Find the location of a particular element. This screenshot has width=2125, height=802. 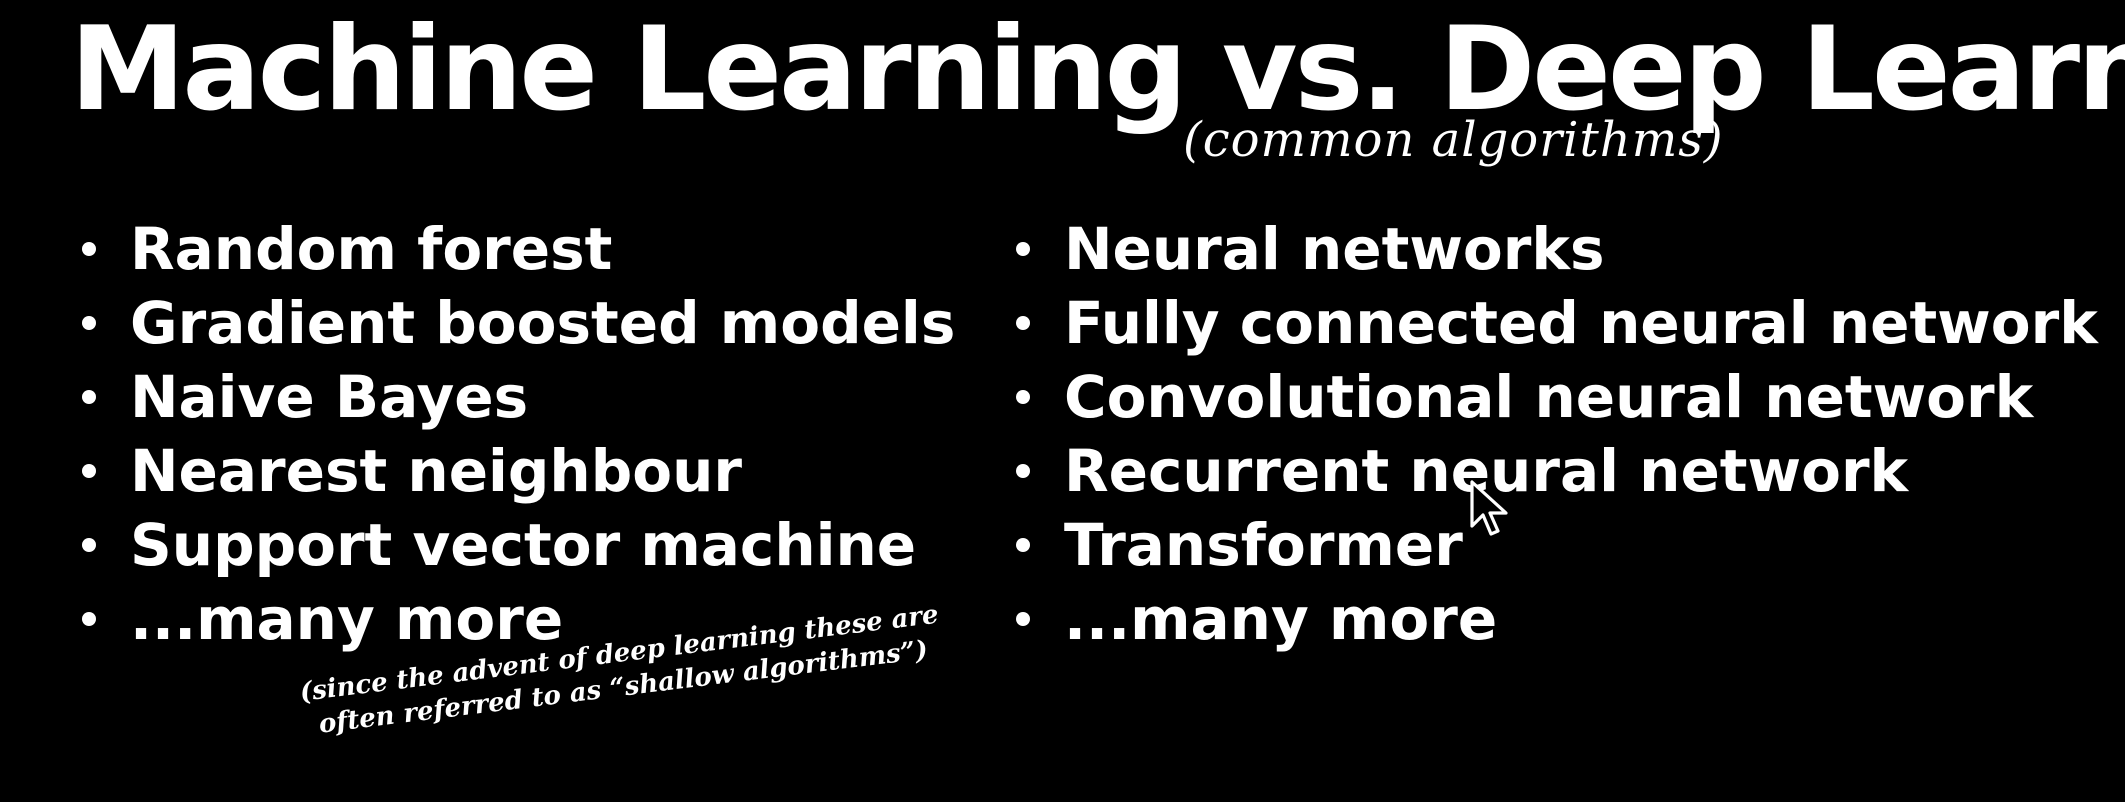

list-item: Convolutional neural network is located at coordinates (1557, 397).